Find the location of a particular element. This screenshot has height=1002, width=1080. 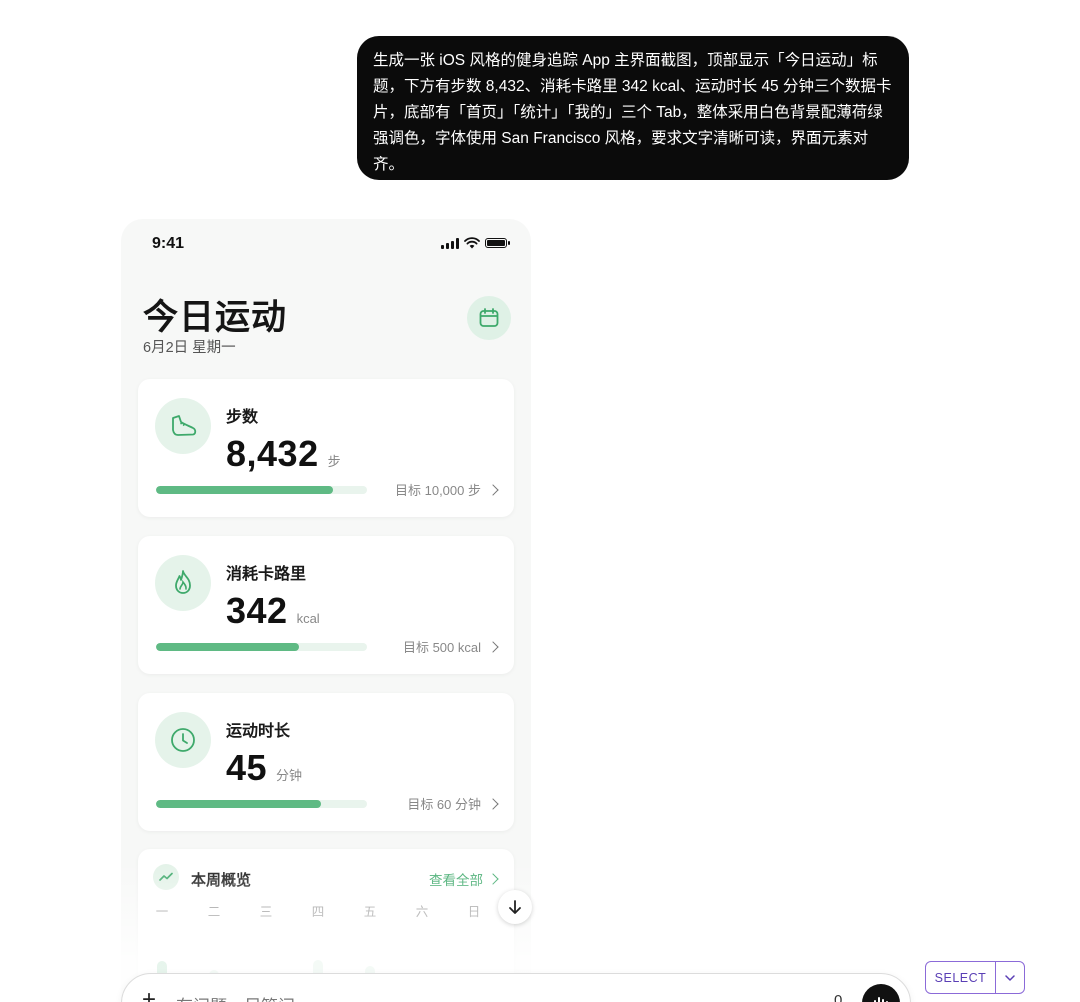

view-all-label: 查看全部 is located at coordinates (456, 880).